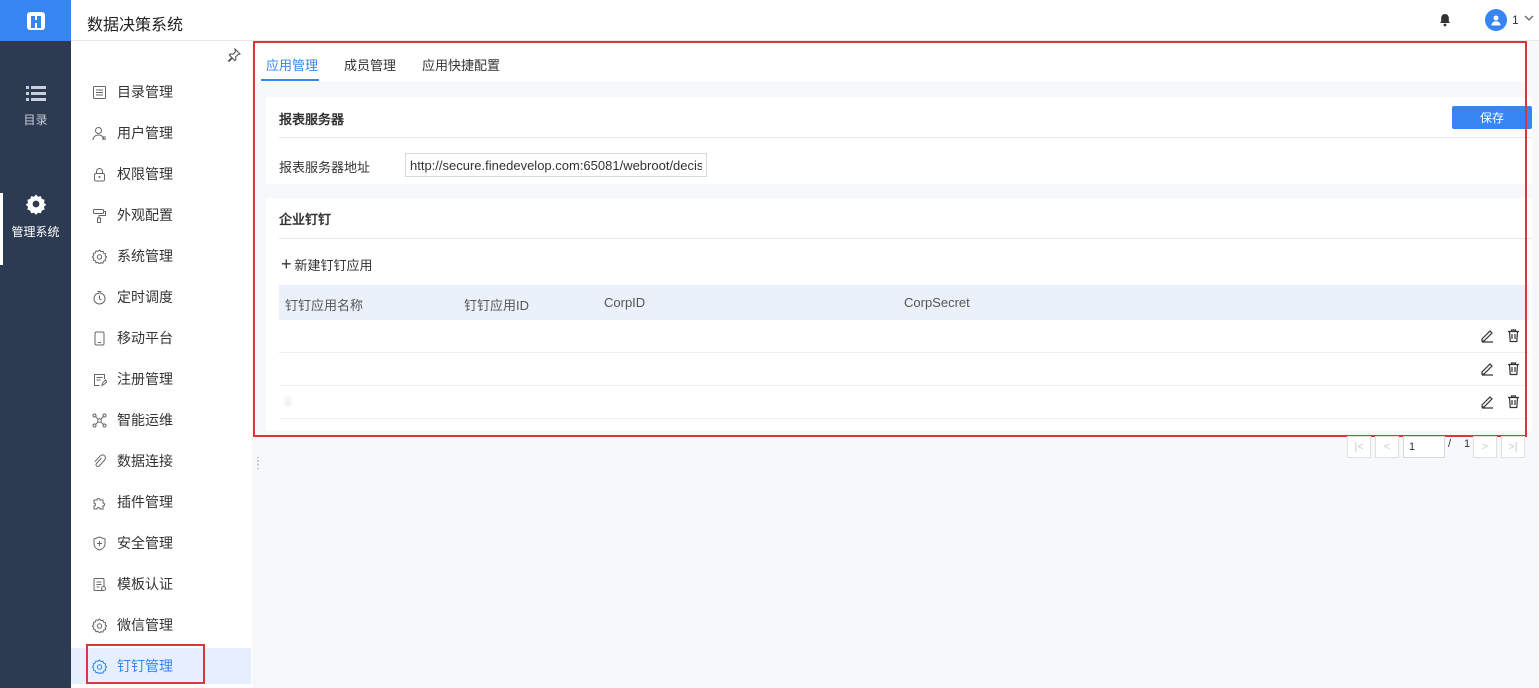 This screenshot has height=688, width=1539. What do you see at coordinates (35, 364) in the screenshot?
I see `primary-rail: 目录 管理系统` at bounding box center [35, 364].